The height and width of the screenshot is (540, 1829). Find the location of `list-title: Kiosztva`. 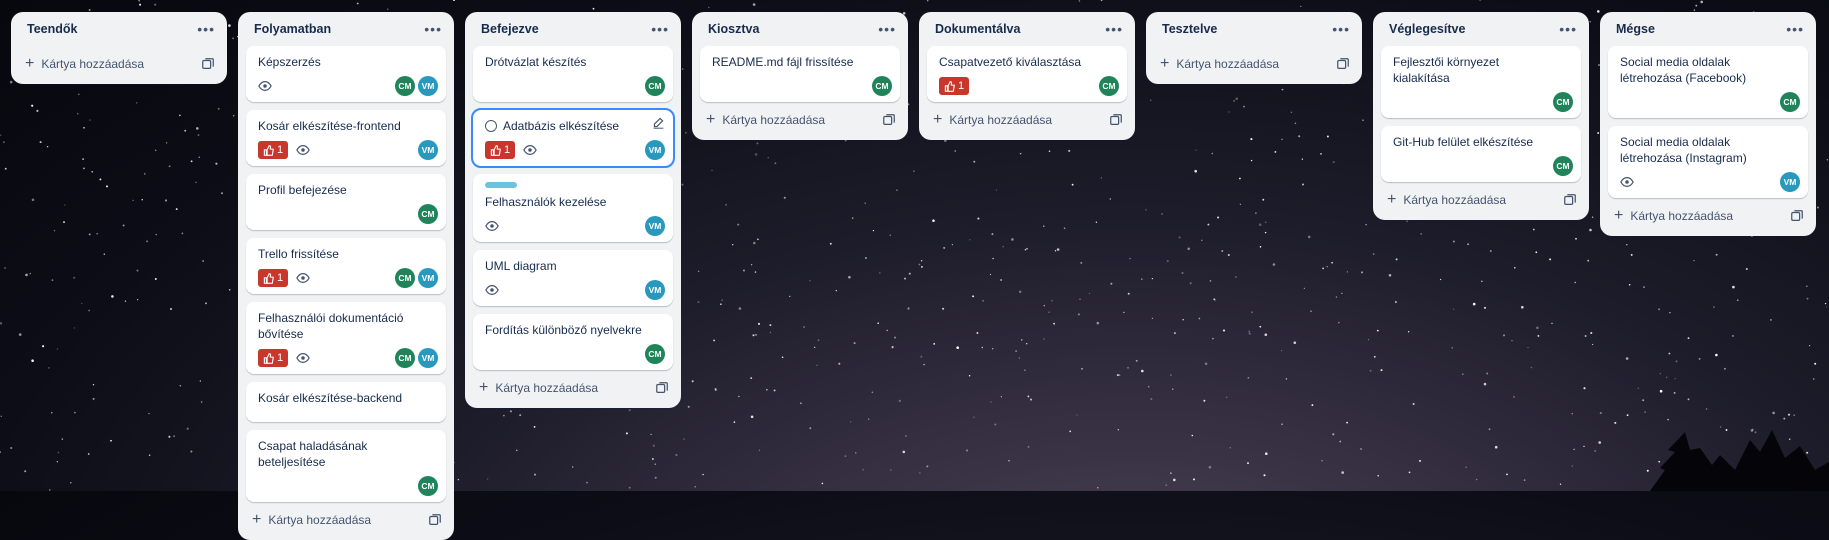

list-title: Kiosztva is located at coordinates (733, 29).